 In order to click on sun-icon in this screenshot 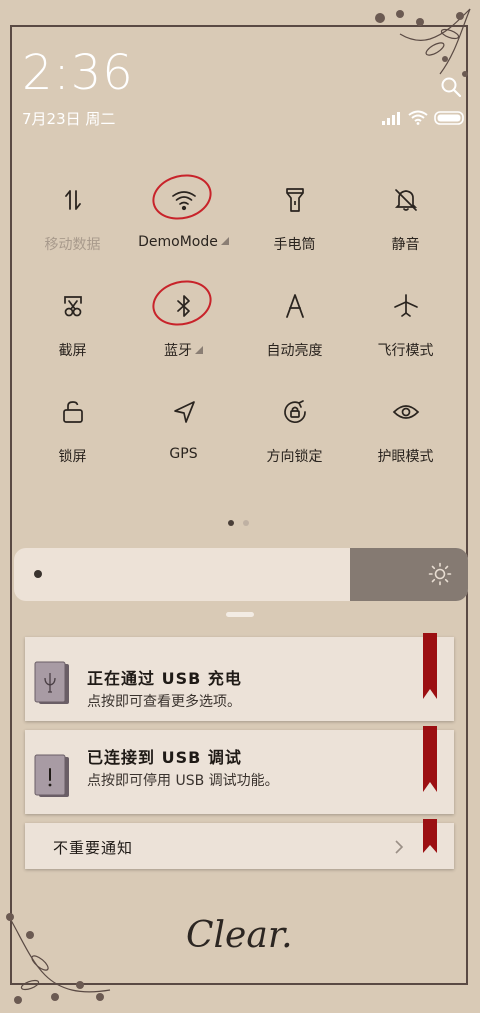, I will do `click(440, 574)`.